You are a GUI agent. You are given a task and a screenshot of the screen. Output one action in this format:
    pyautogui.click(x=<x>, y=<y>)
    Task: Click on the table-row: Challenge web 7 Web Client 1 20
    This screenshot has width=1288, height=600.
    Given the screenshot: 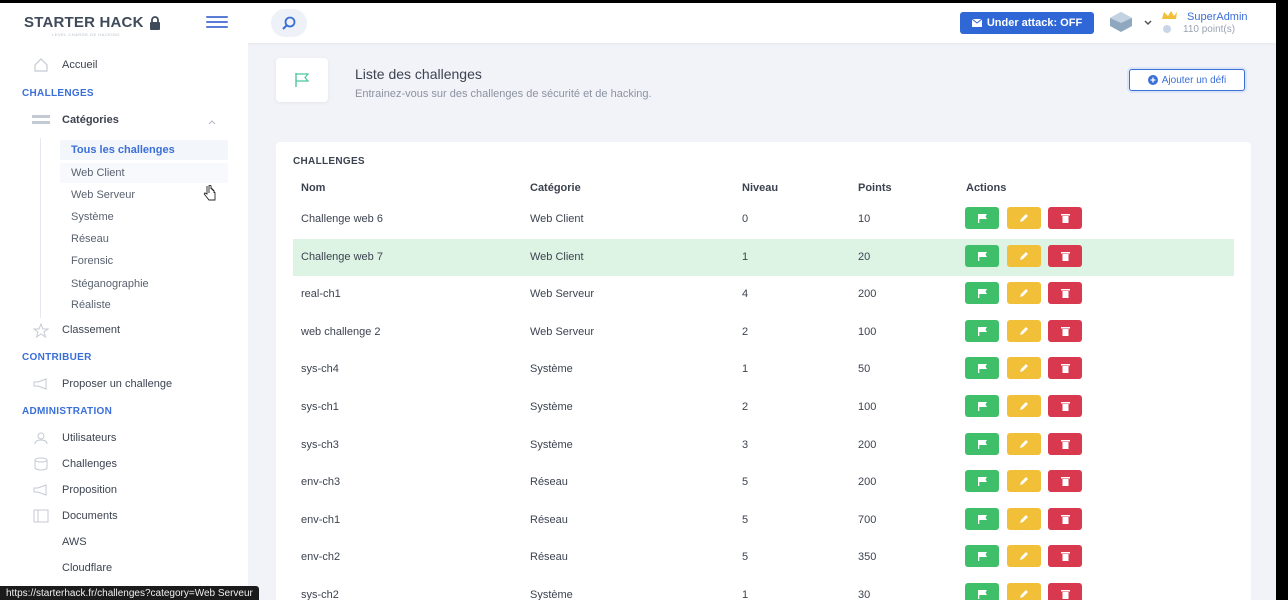 What is the action you would take?
    pyautogui.click(x=763, y=257)
    